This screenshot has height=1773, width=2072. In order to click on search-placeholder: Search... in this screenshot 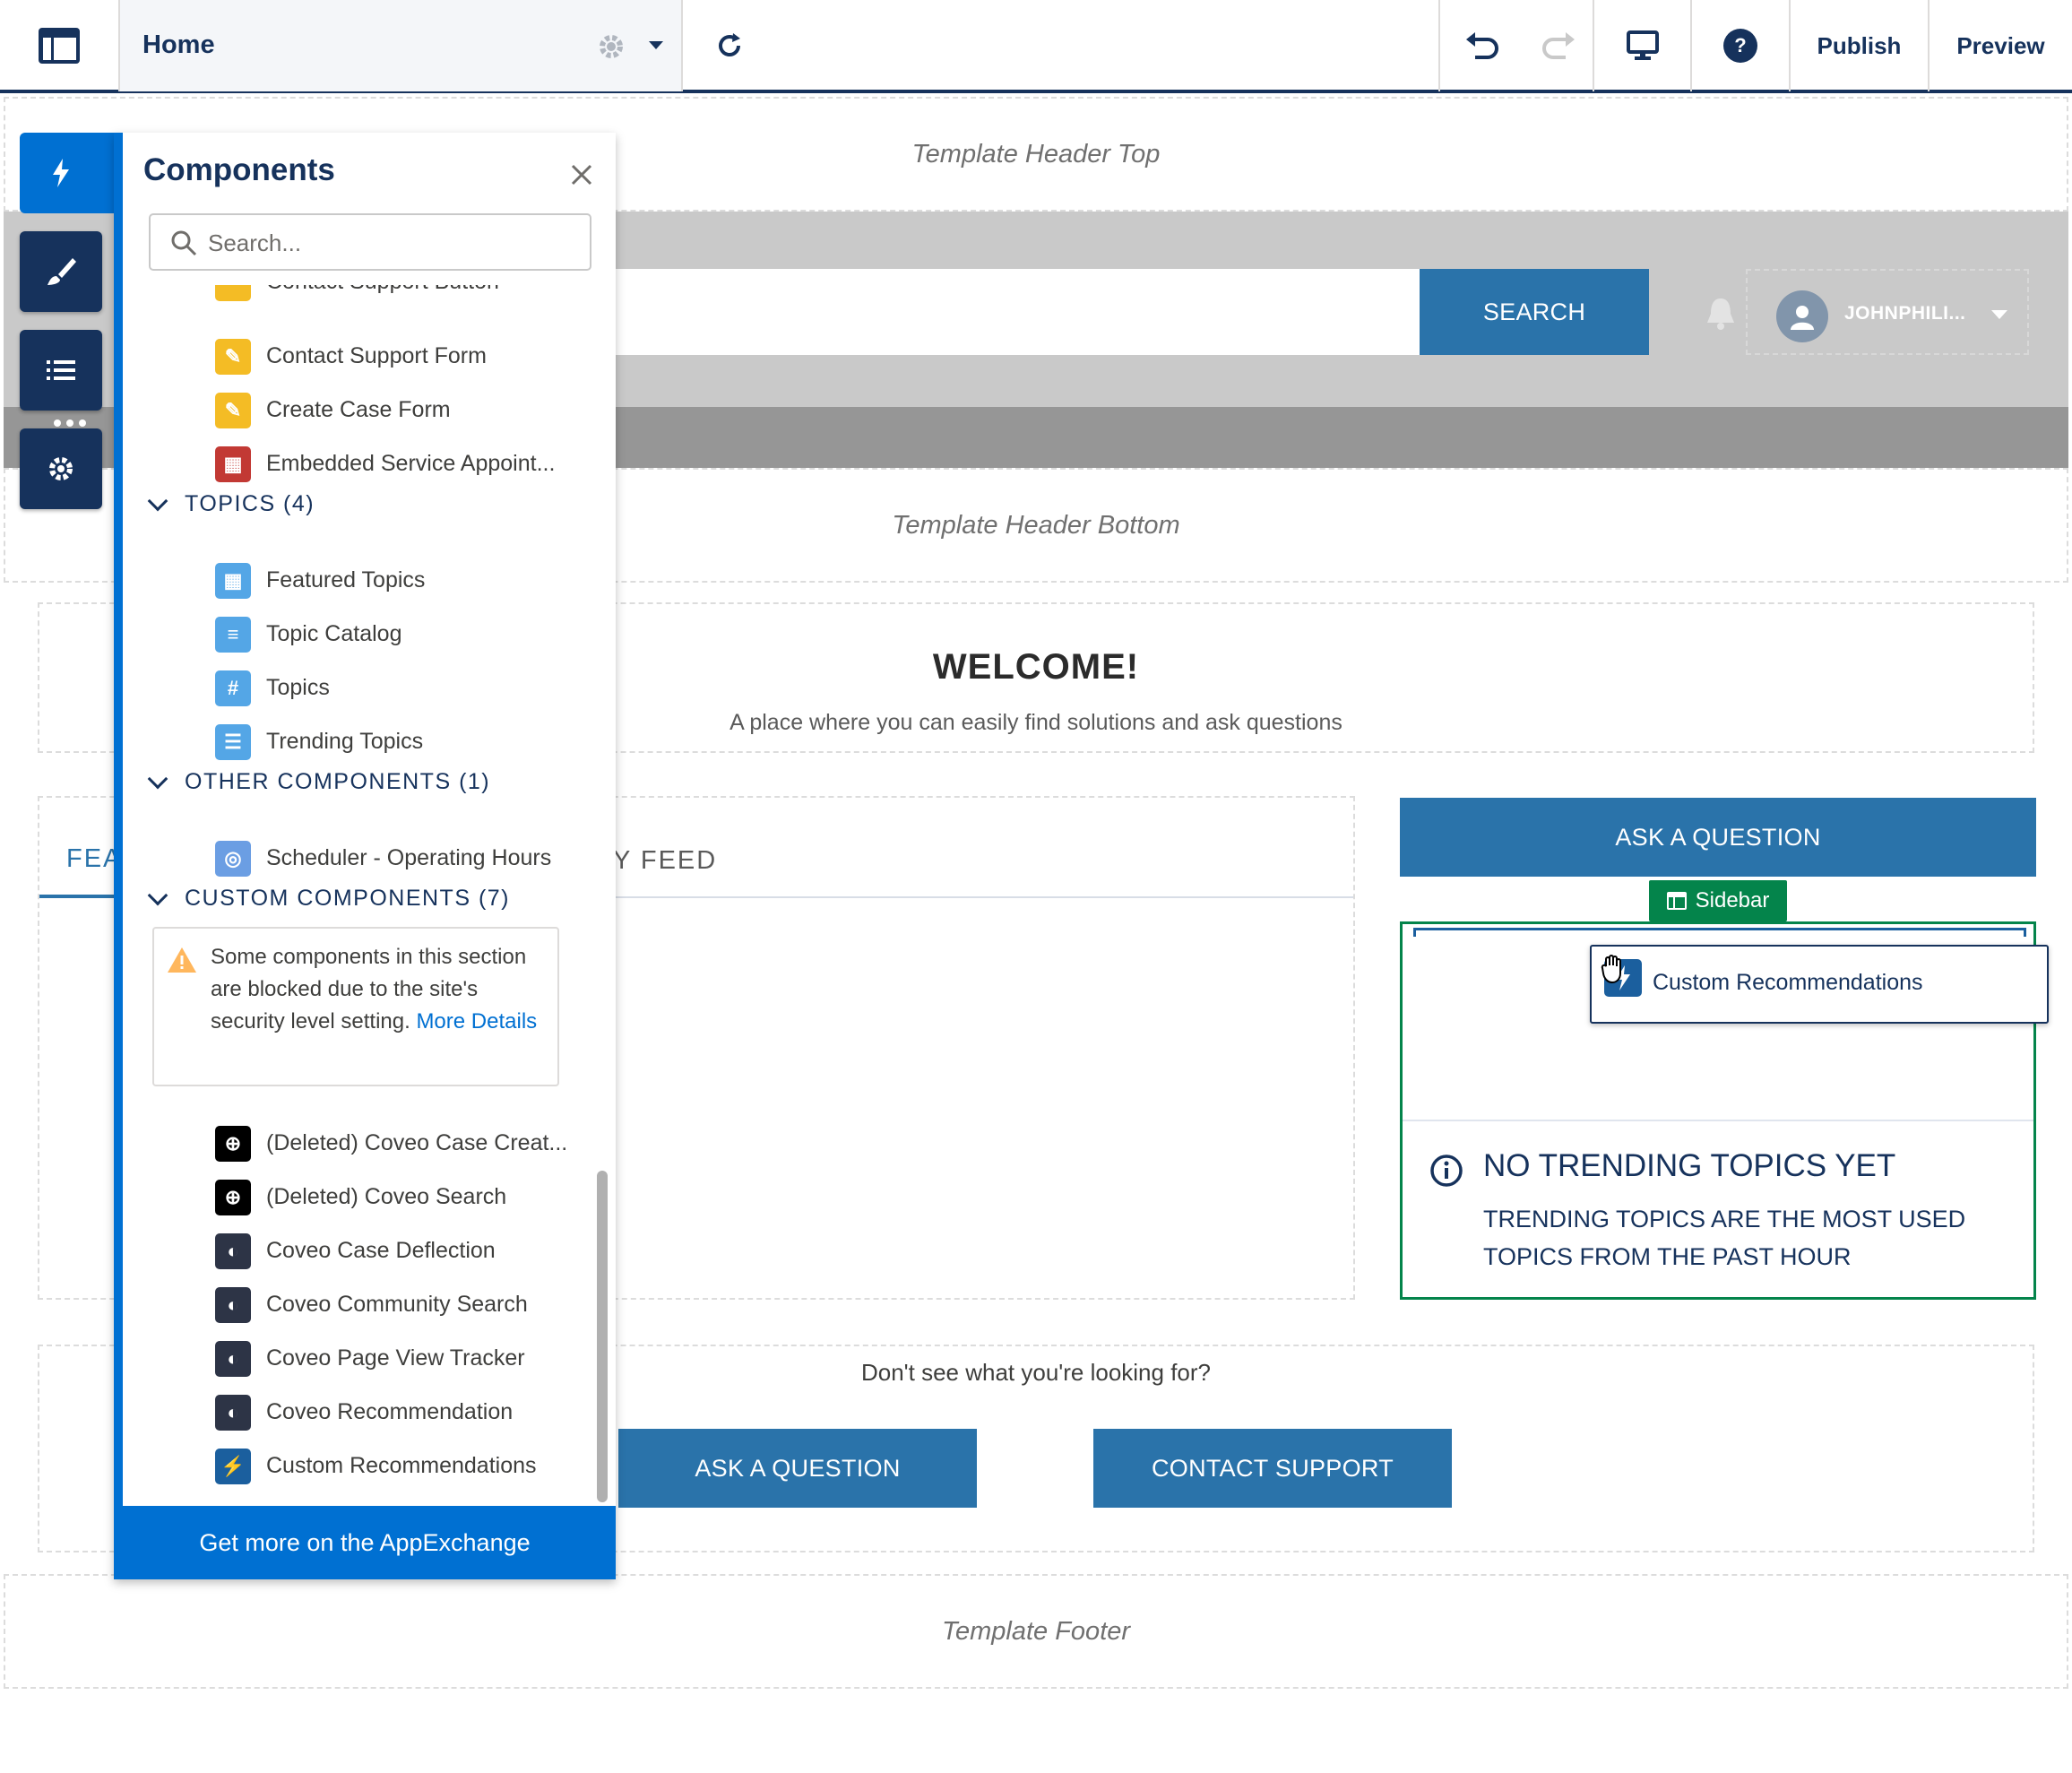, I will do `click(255, 242)`.